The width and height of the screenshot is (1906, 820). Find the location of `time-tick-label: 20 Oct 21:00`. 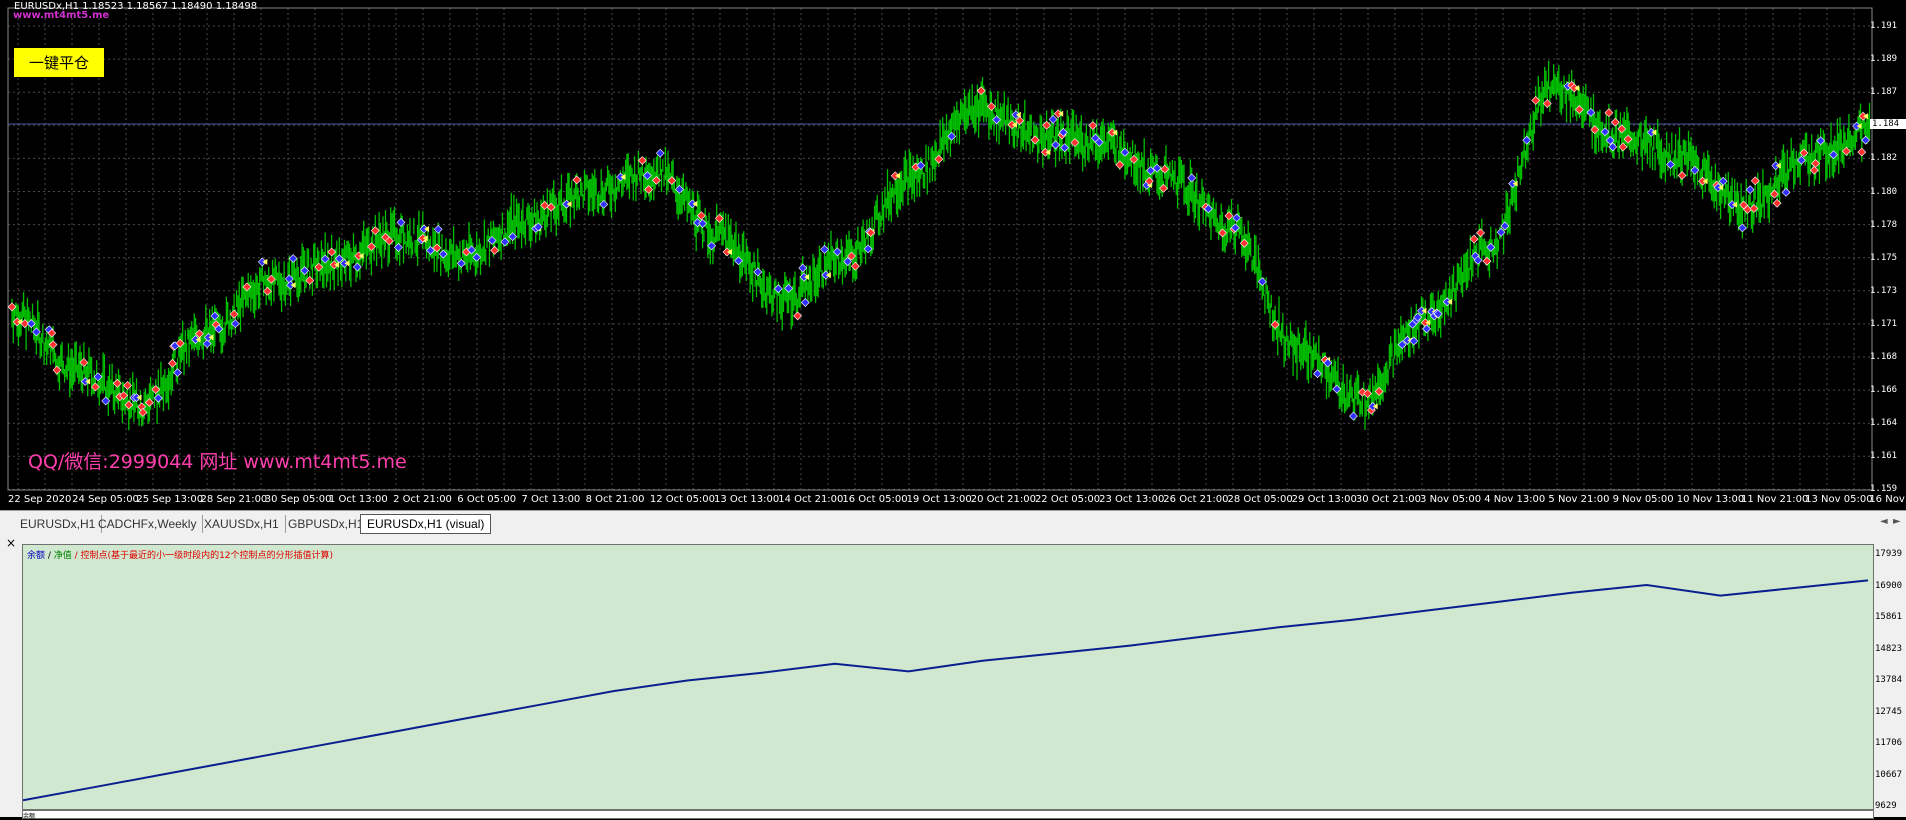

time-tick-label: 20 Oct 21:00 is located at coordinates (1003, 499).